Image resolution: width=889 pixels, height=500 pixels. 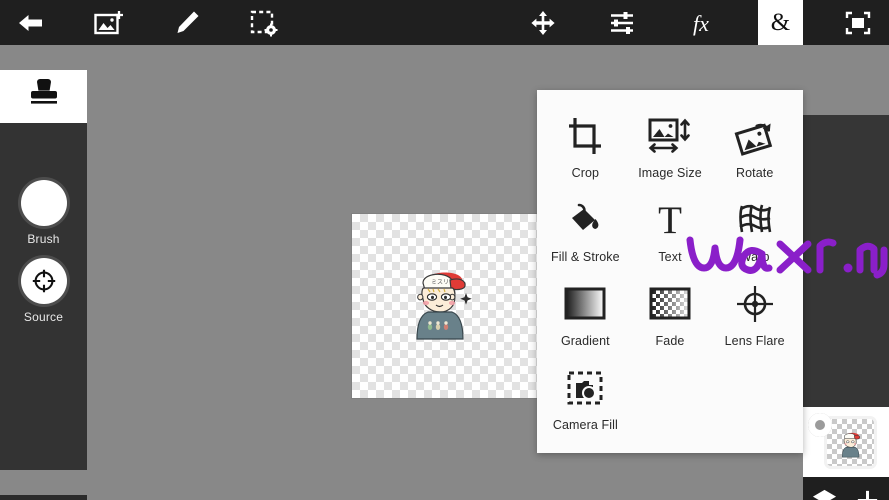 What do you see at coordinates (585, 136) in the screenshot?
I see `crop-icon` at bounding box center [585, 136].